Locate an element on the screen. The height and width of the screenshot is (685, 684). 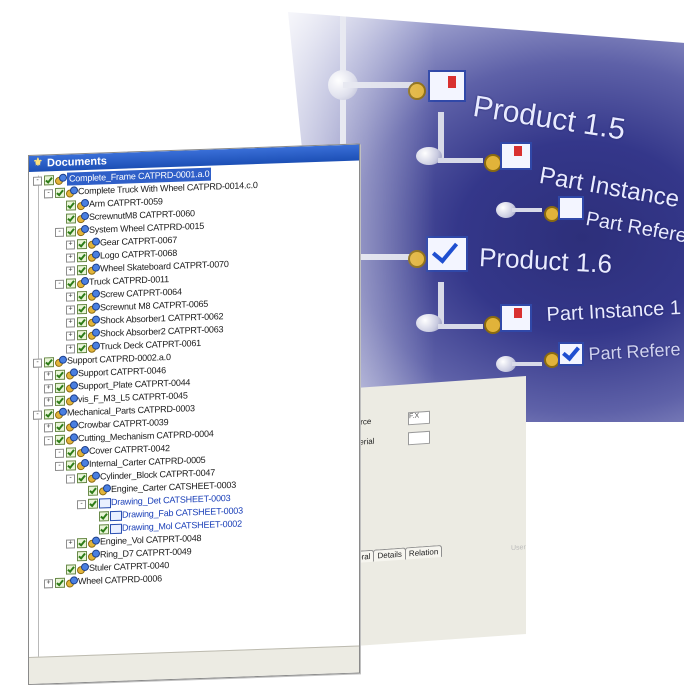
part-reference-2-label: Part Refere is located at coordinates (634, 351).